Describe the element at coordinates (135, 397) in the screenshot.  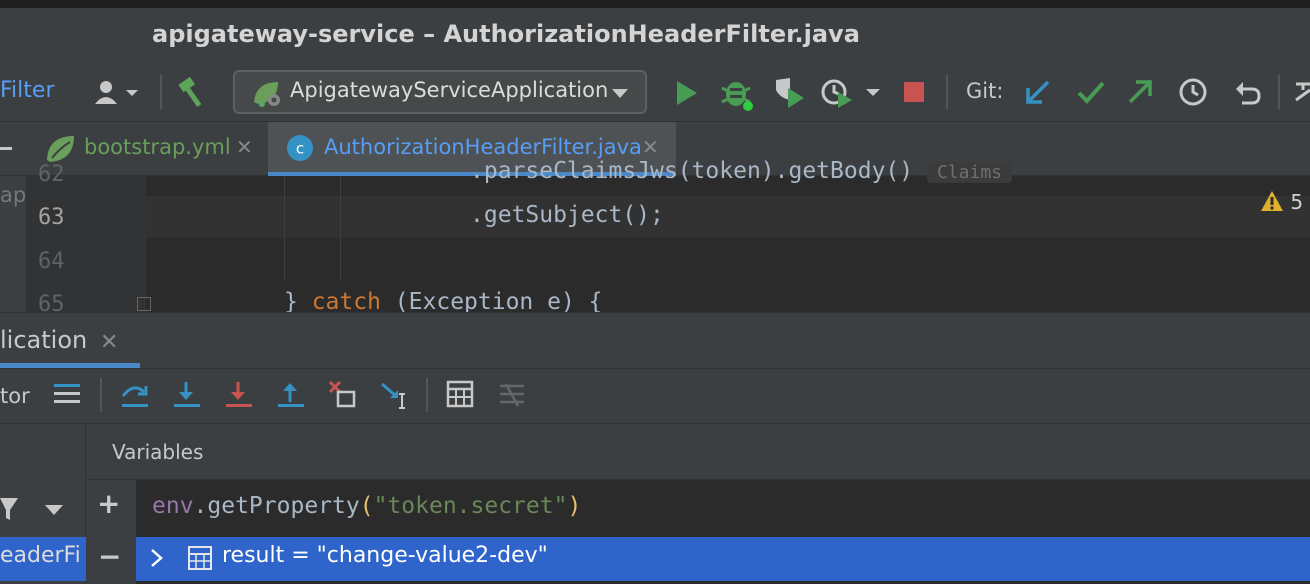
I see `step-over-icon` at that location.